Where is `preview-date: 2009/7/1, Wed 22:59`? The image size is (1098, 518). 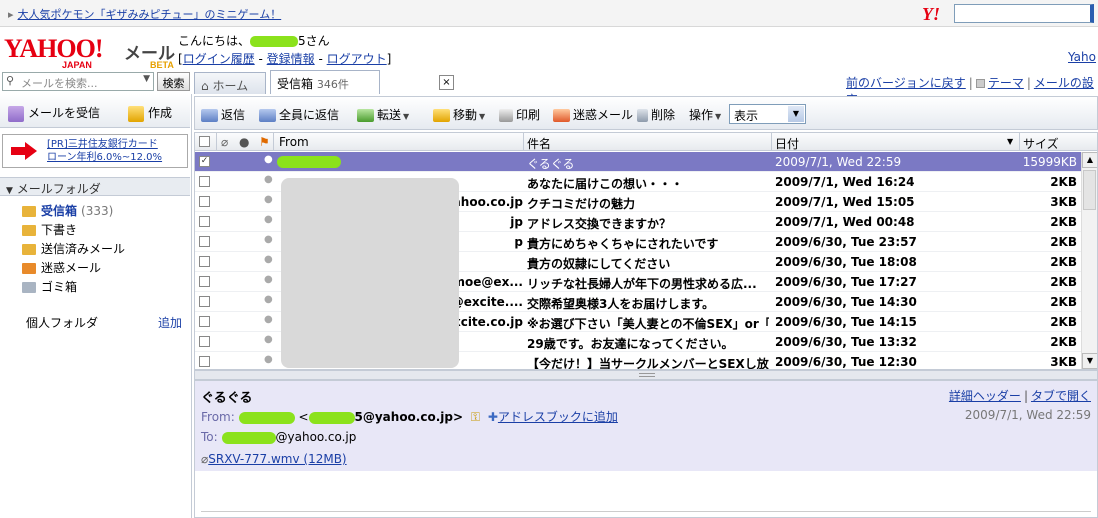 preview-date: 2009/7/1, Wed 22:59 is located at coordinates (1027, 415).